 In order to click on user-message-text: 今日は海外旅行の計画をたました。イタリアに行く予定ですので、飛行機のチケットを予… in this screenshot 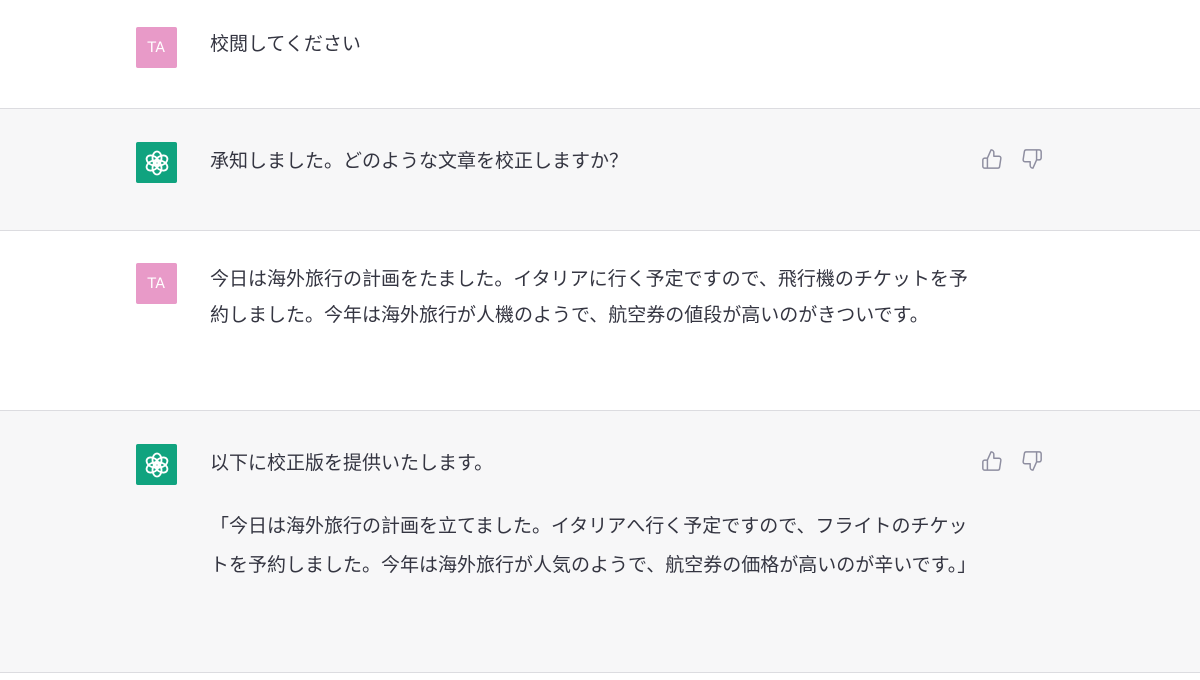, I will do `click(589, 297)`.